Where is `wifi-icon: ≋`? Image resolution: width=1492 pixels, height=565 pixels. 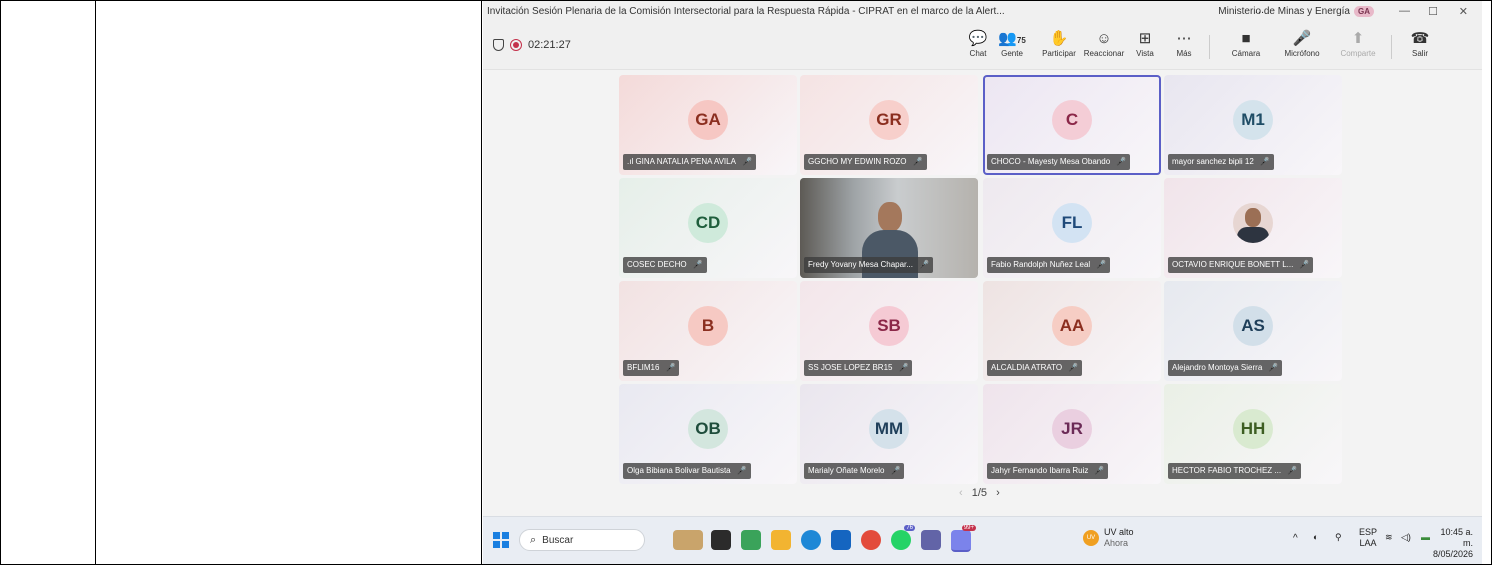
wifi-icon: ≋ is located at coordinates (1389, 537).